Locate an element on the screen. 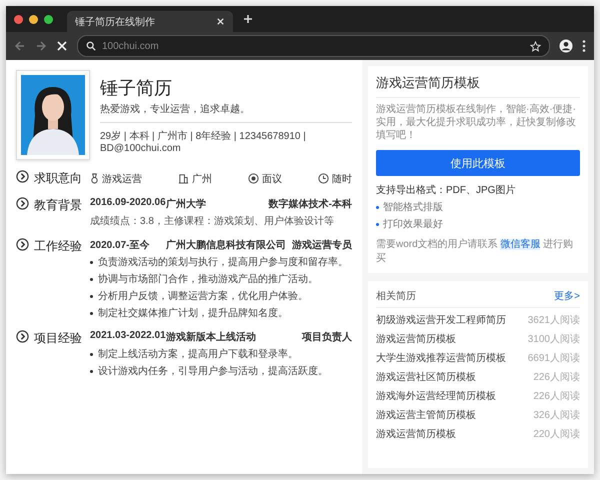 The width and height of the screenshot is (600, 480). stop-icon is located at coordinates (62, 46).